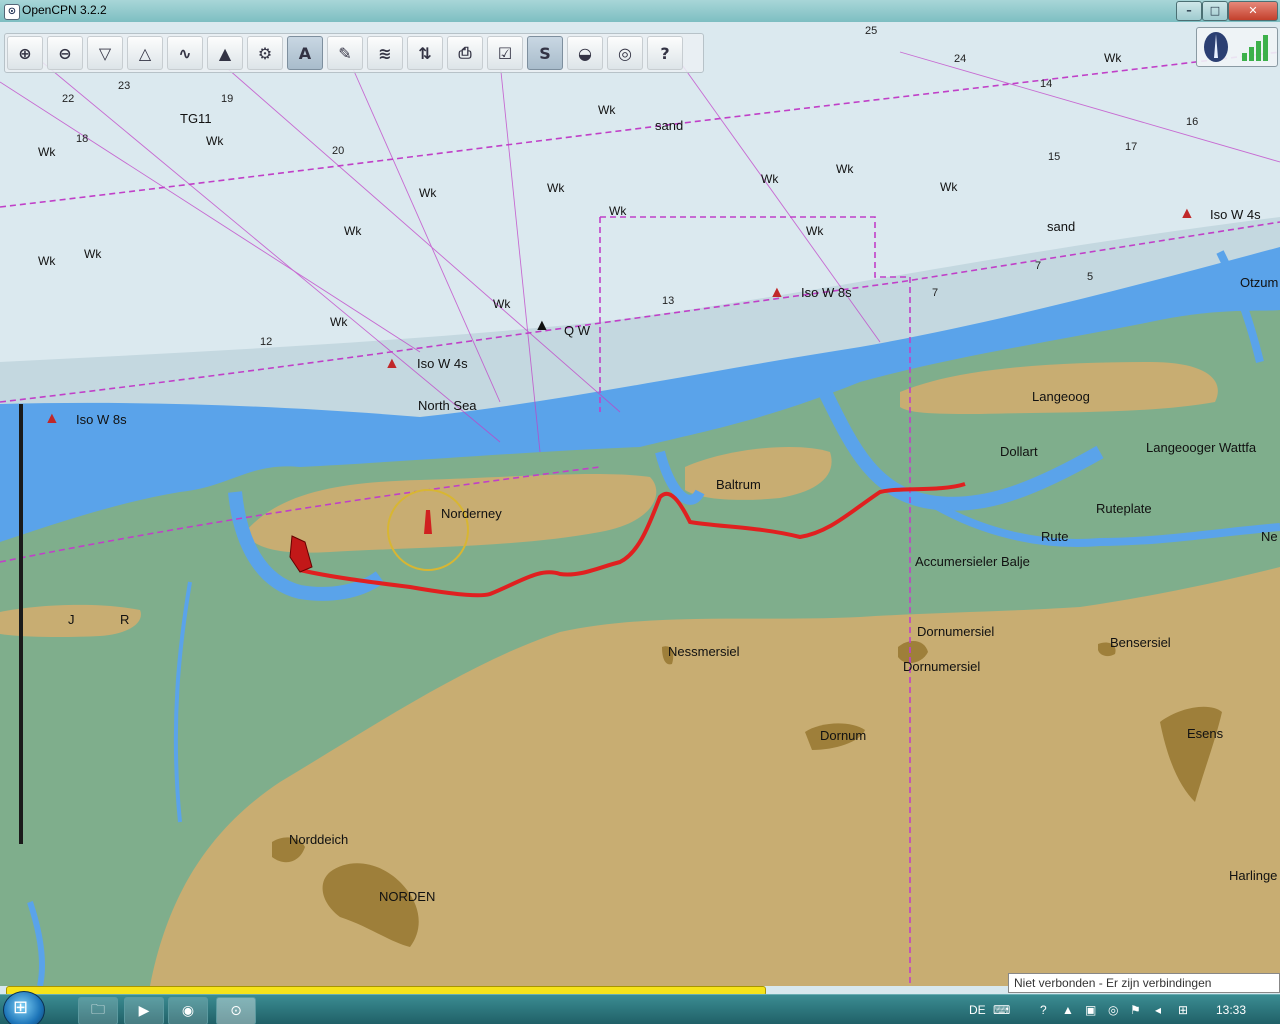 The height and width of the screenshot is (1024, 1280). I want to click on place-dollart: Dollart, so click(1019, 451).